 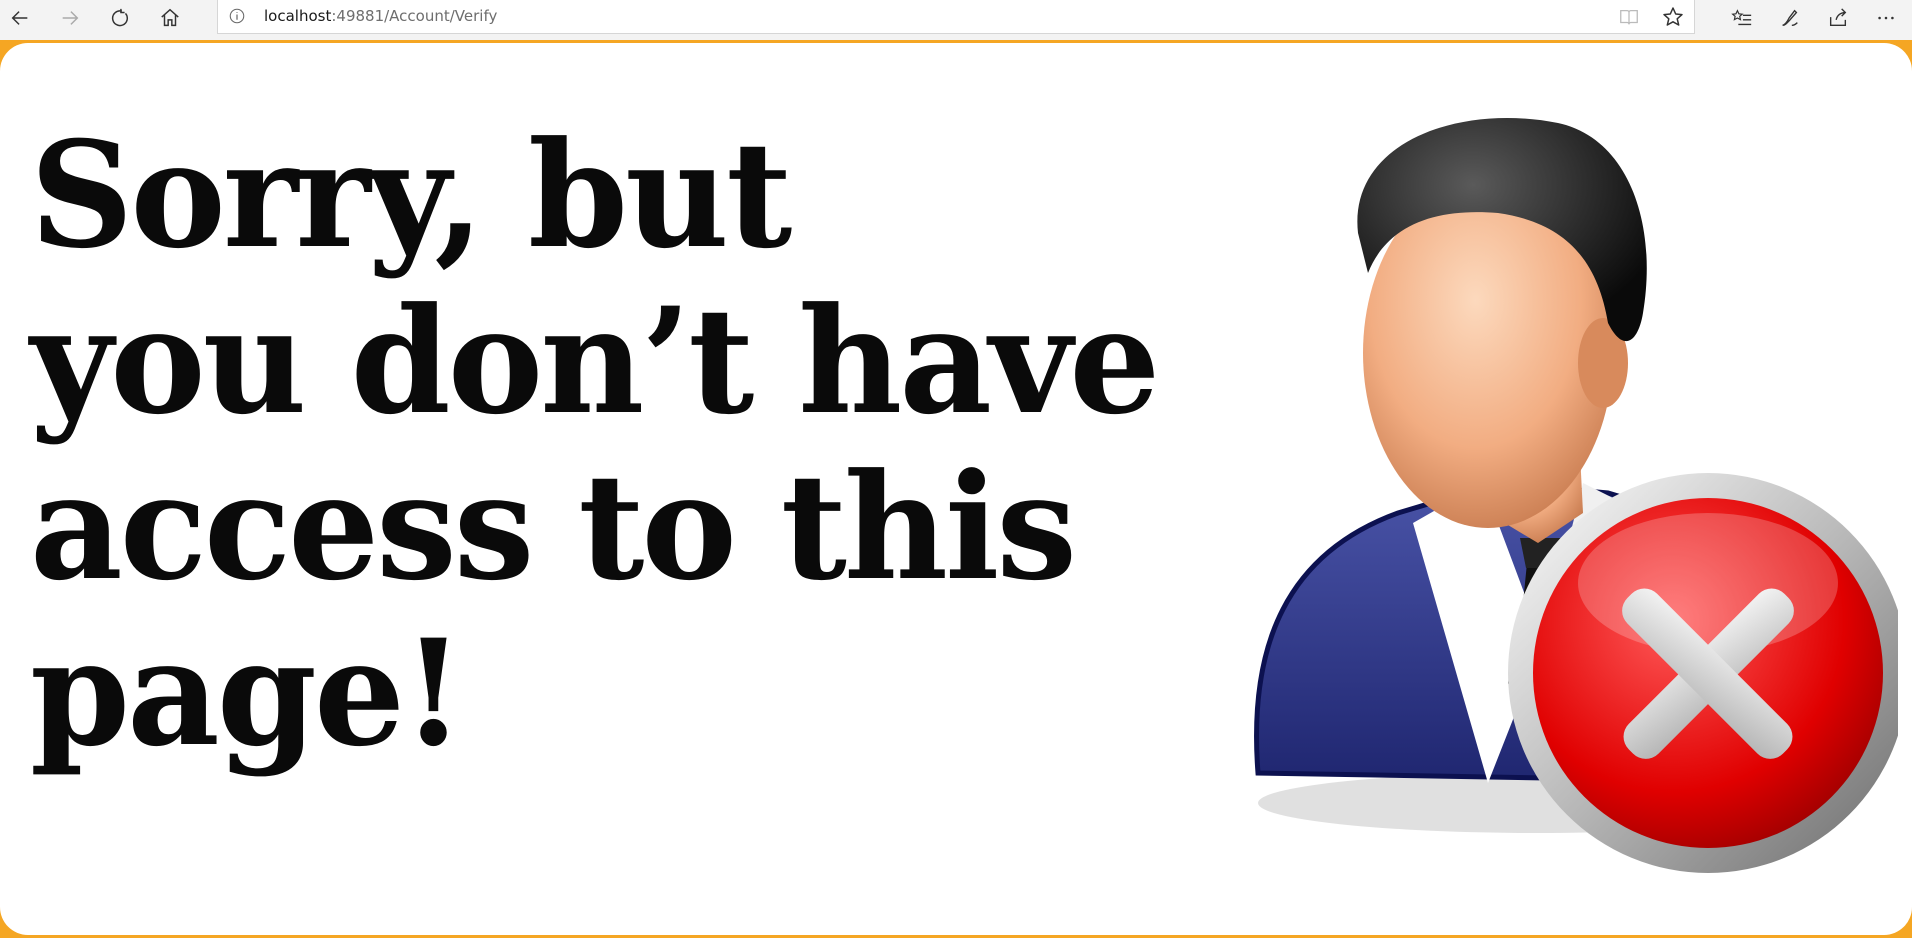 I want to click on favorites-hub-button, so click(x=1742, y=18).